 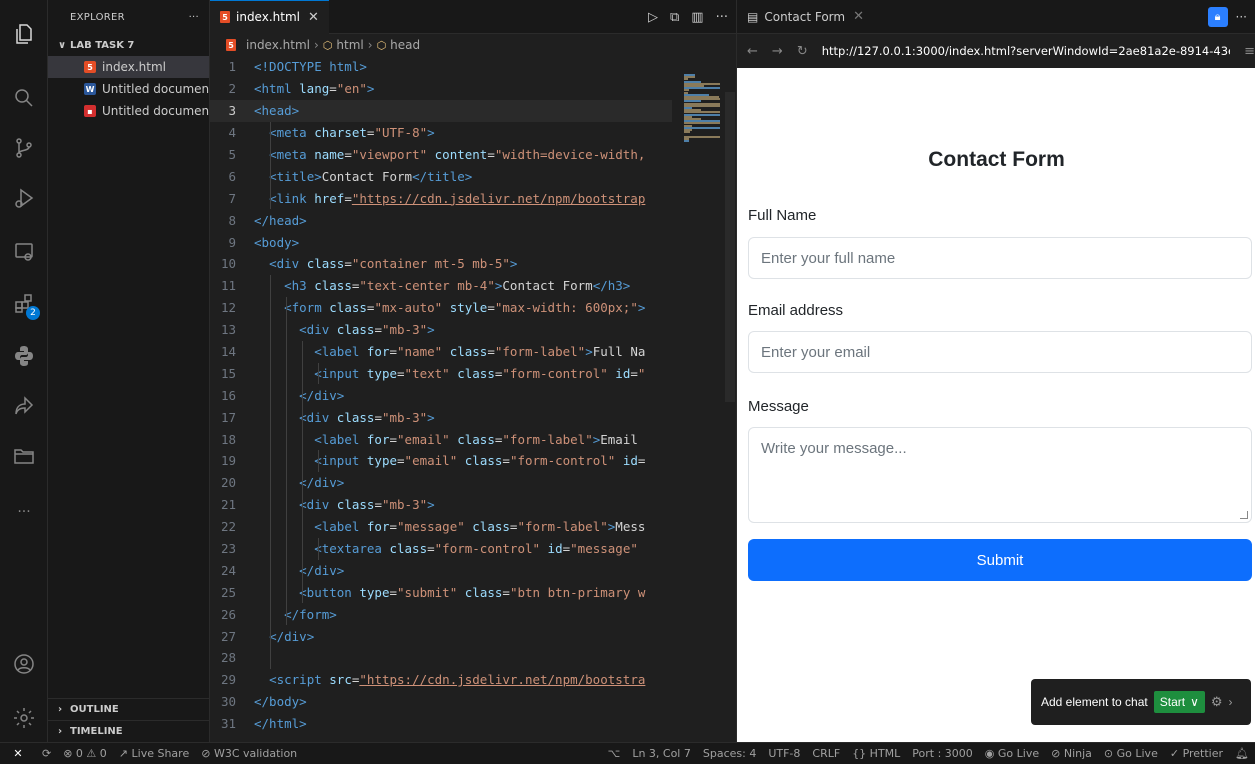 What do you see at coordinates (697, 17) in the screenshot?
I see `split-editor-icon: ▥` at bounding box center [697, 17].